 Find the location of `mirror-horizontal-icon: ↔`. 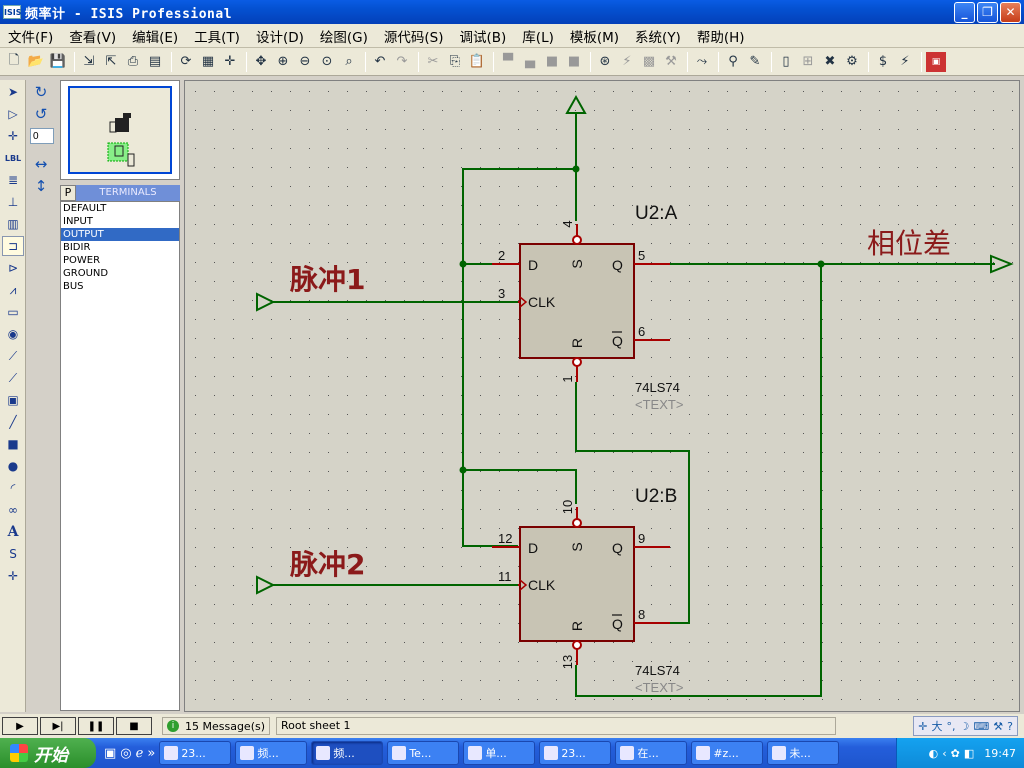

mirror-horizontal-icon: ↔ is located at coordinates (41, 164).